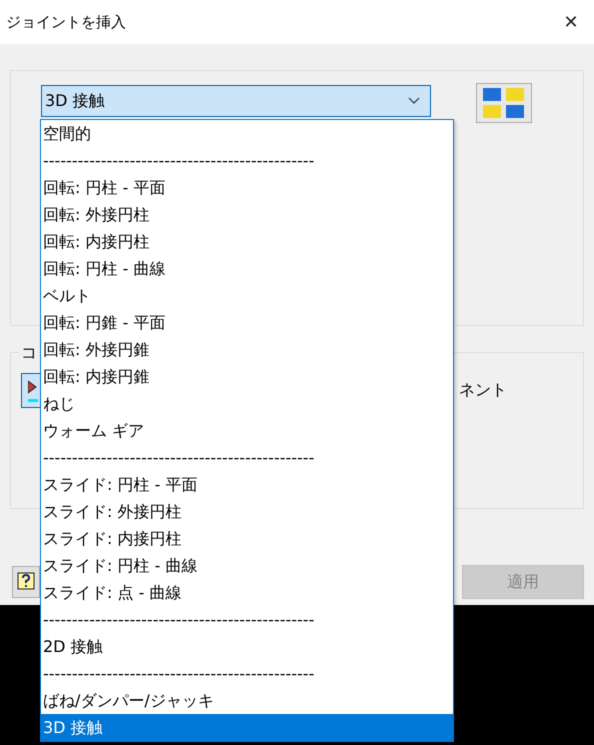 This screenshot has width=594, height=745. Describe the element at coordinates (247, 430) in the screenshot. I see `dropdown-option: ウォーム ギア` at that location.